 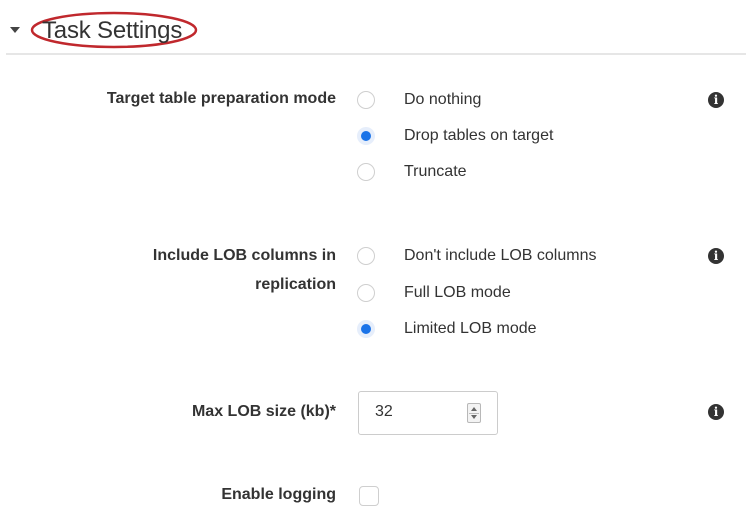 I want to click on target-table-prep-label: Target table preparation mode, so click(x=221, y=98).